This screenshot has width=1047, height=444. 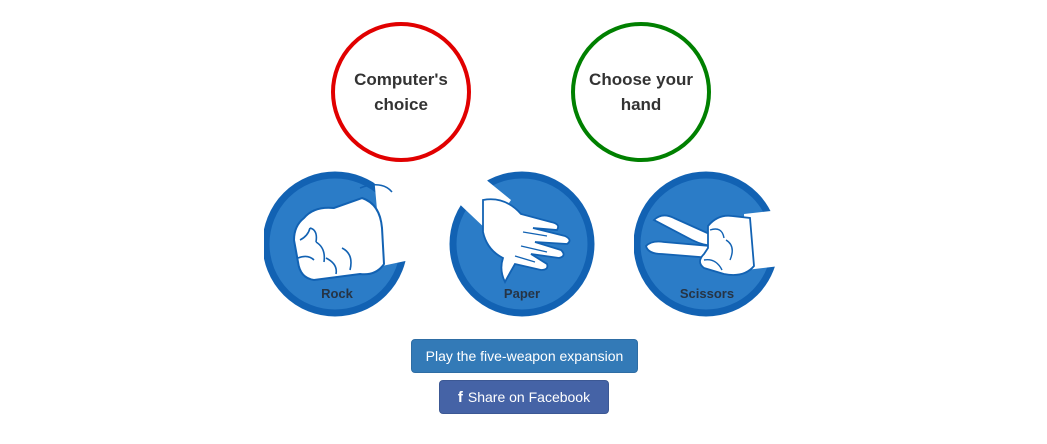 I want to click on scissors-button: Scissors, so click(x=707, y=244).